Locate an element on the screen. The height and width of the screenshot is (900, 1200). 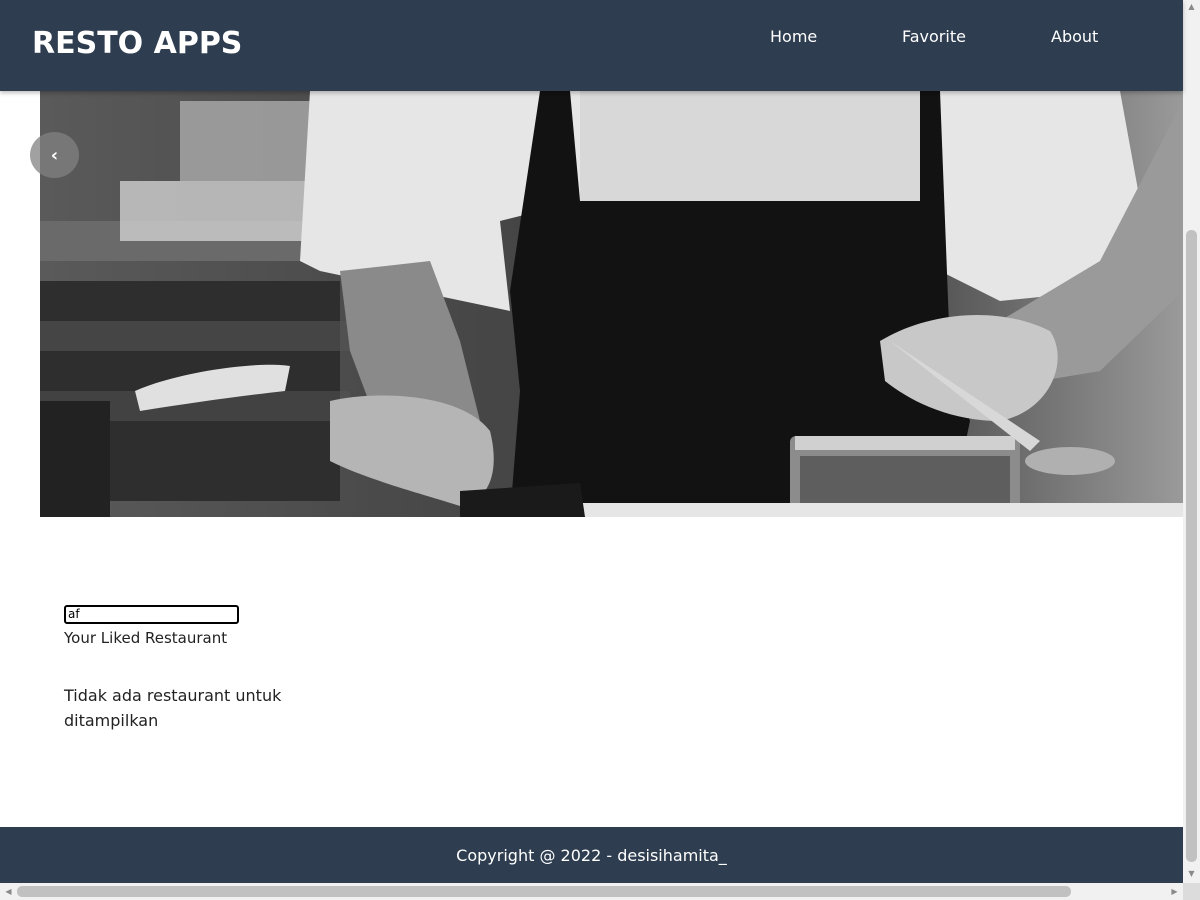
scroll-down-icon: ▼ is located at coordinates (1191, 874).